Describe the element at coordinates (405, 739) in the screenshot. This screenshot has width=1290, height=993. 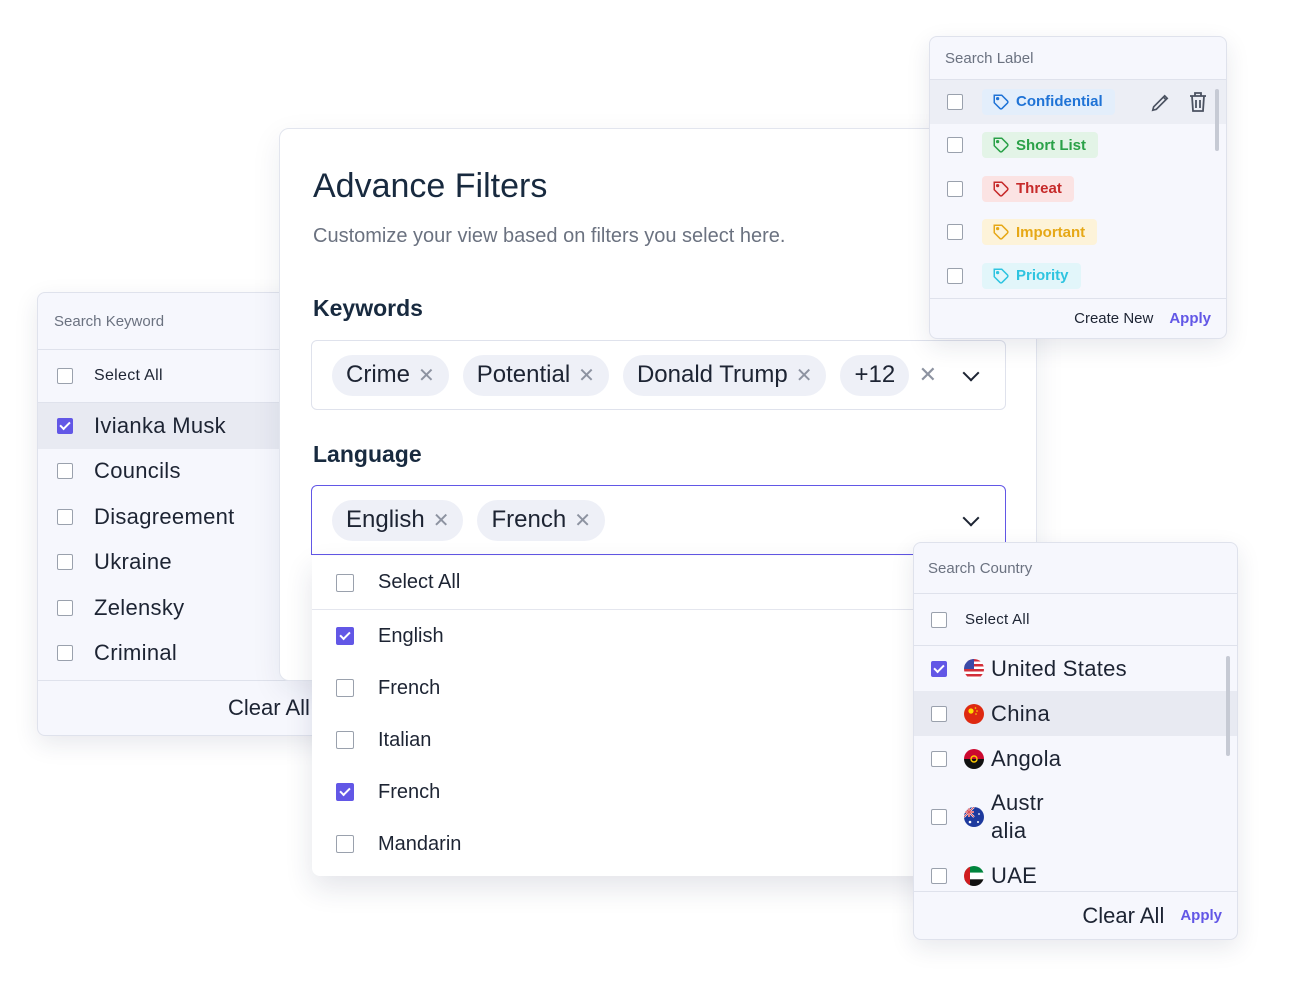
I see `language-option-label: Italian` at that location.